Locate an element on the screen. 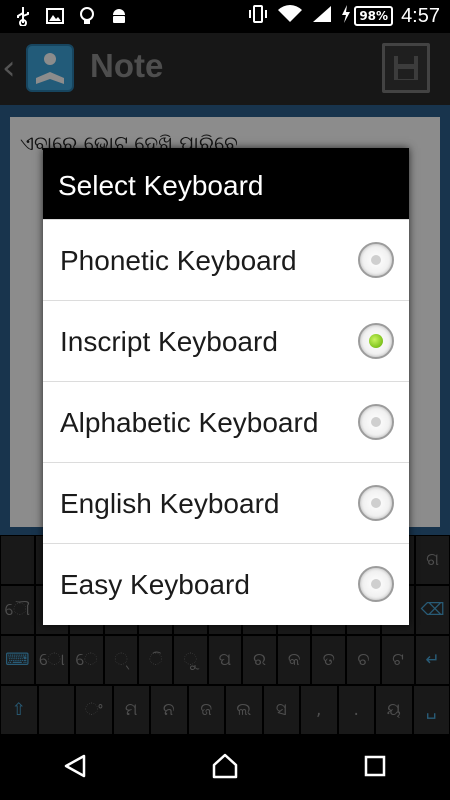  recents-square-icon is located at coordinates (375, 768).